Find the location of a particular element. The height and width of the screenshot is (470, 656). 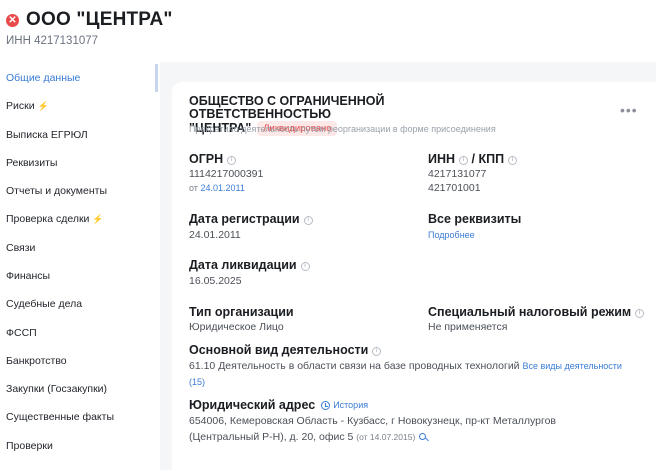

sidebar-item-label: Банкротство is located at coordinates (36, 361).